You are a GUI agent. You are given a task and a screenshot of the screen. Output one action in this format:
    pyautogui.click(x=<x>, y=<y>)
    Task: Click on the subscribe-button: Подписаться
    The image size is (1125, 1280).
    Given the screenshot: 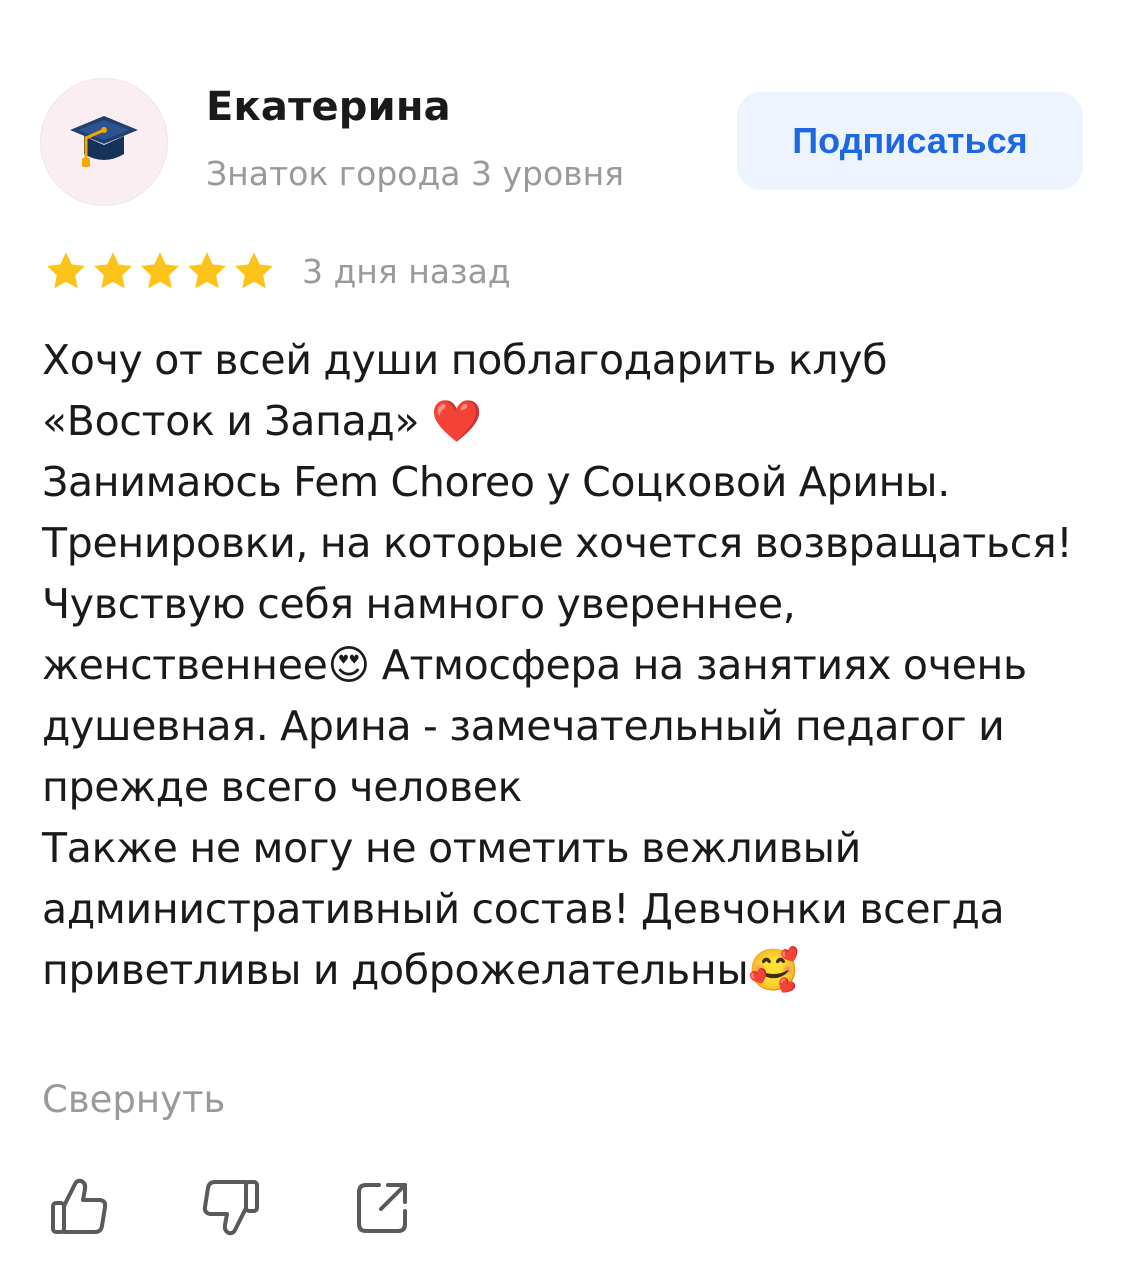 What is the action you would take?
    pyautogui.click(x=910, y=141)
    